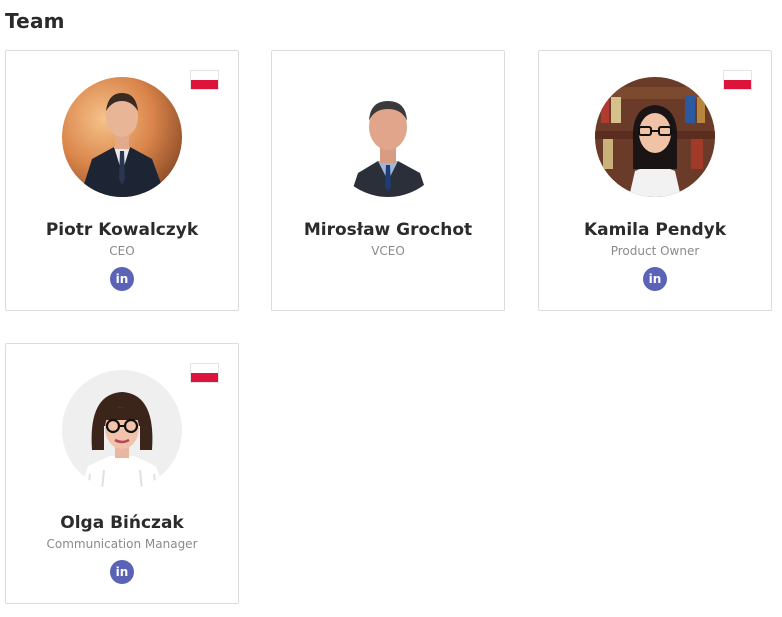 Image resolution: width=782 pixels, height=617 pixels. Describe the element at coordinates (122, 544) in the screenshot. I see `member-role: Communication Manager` at that location.